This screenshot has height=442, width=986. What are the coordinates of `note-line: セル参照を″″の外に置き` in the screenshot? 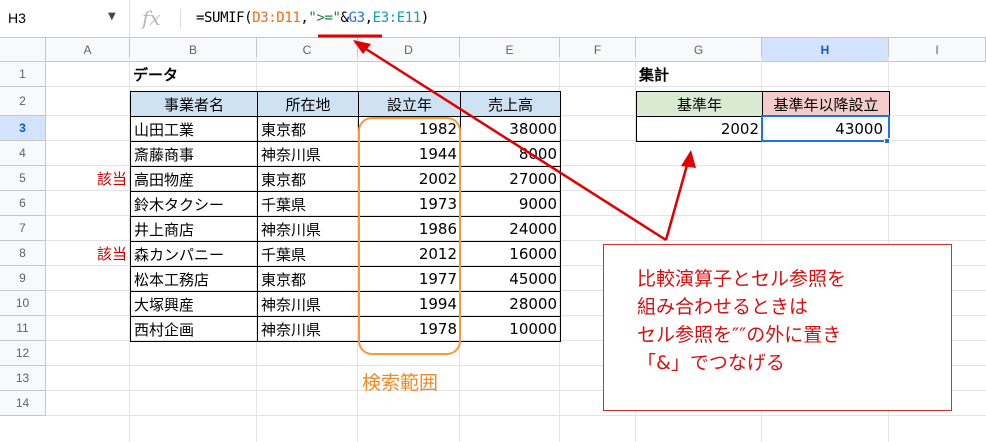 It's located at (739, 335).